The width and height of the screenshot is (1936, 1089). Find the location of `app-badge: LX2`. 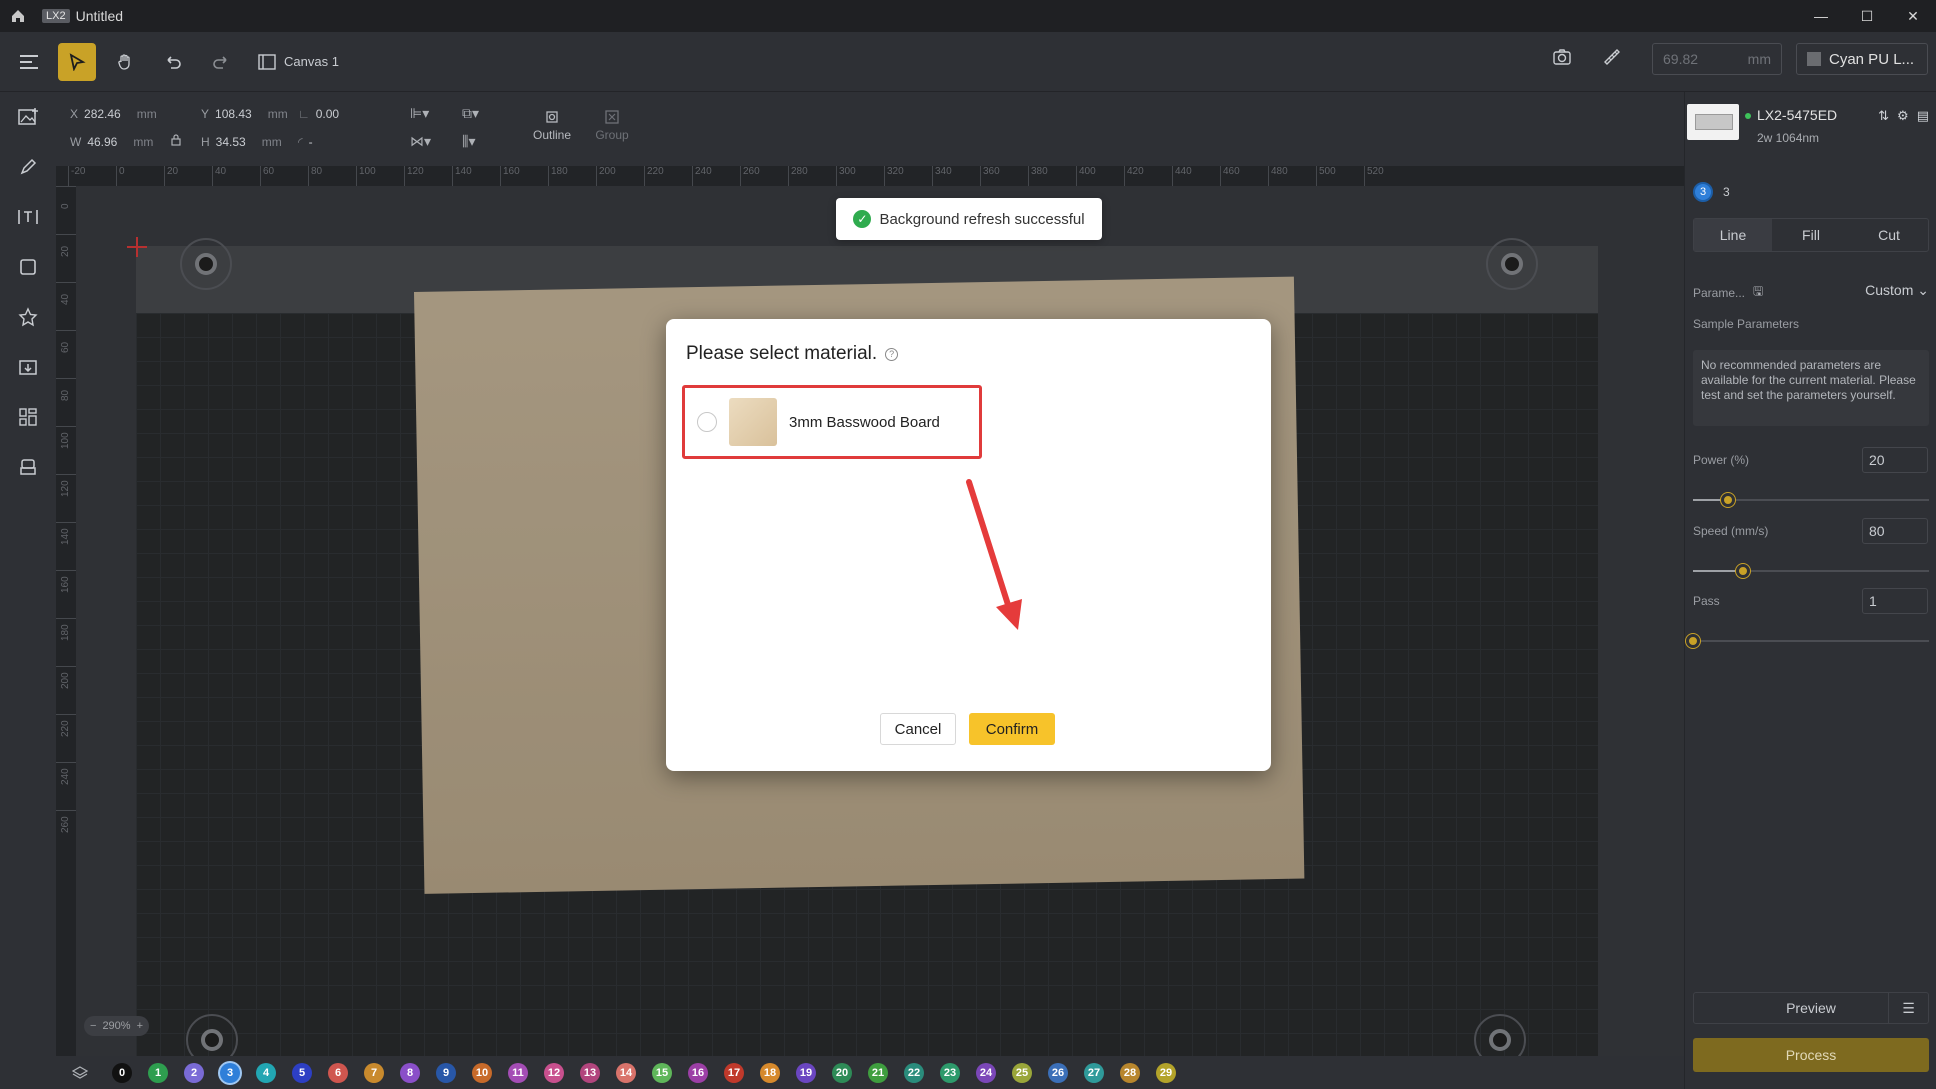

app-badge: LX2 is located at coordinates (56, 16).